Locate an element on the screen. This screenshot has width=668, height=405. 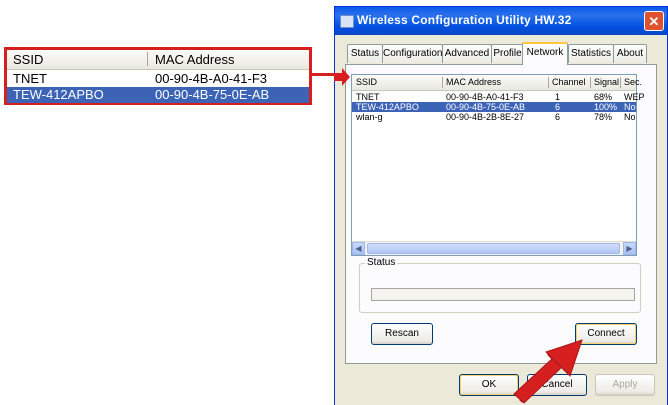
zoom-header: SSID MAC Address is located at coordinates (158, 60).